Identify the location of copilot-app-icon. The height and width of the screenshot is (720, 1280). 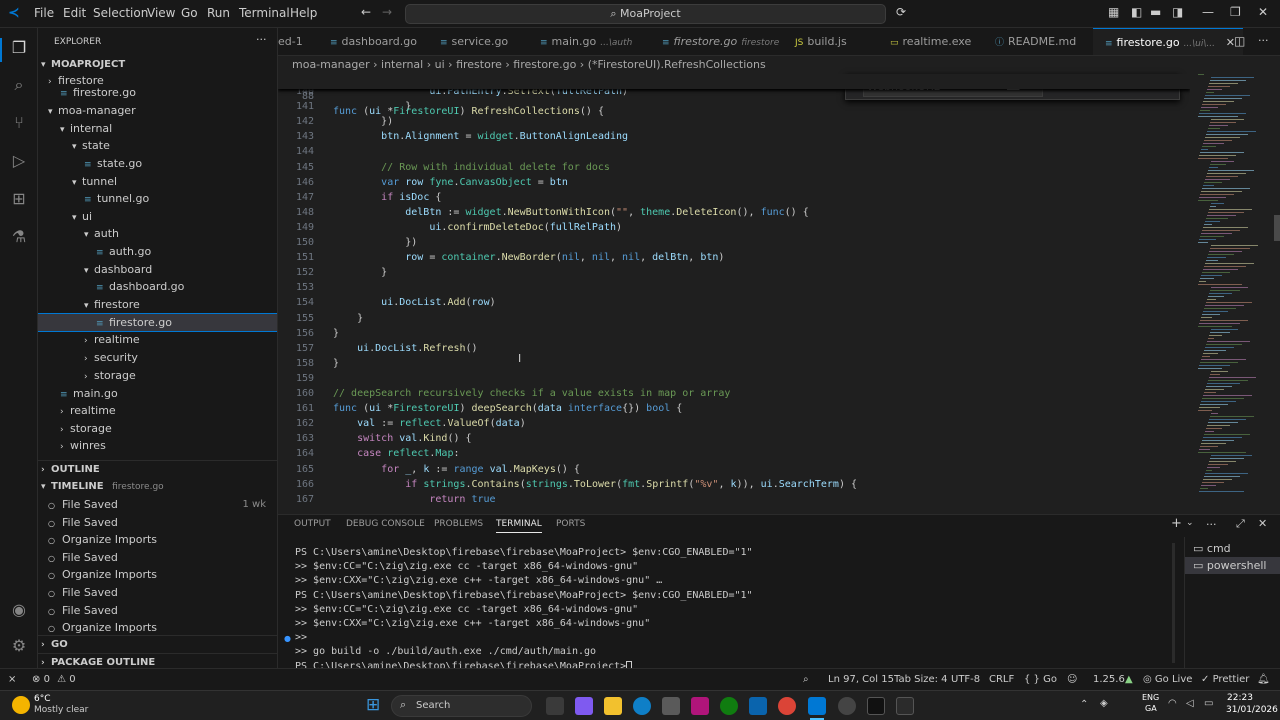
(584, 706).